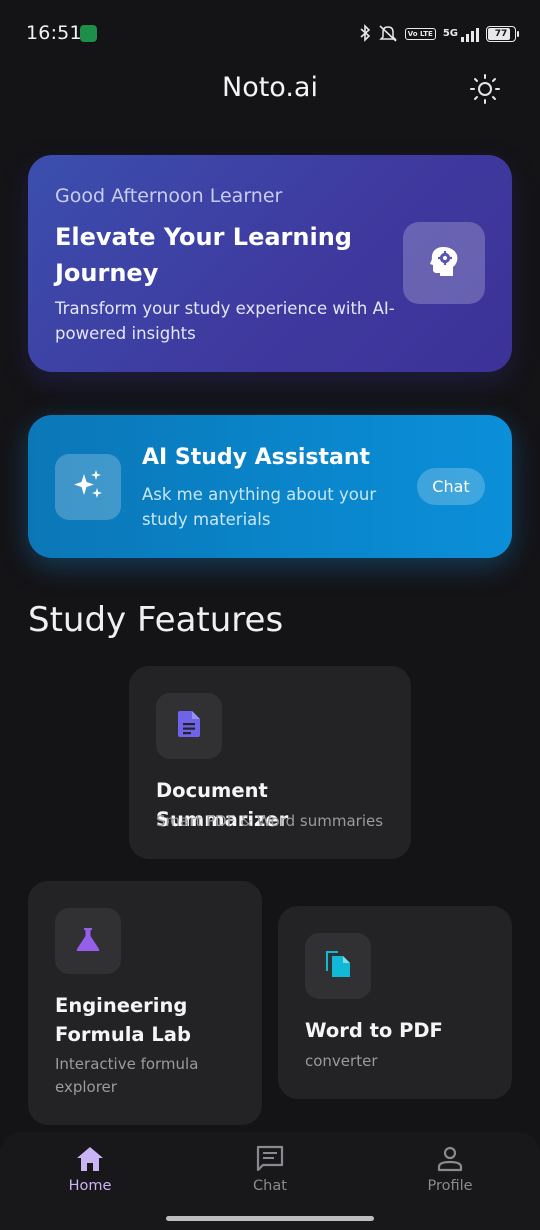 The width and height of the screenshot is (540, 1230). I want to click on mute-icon, so click(388, 34).